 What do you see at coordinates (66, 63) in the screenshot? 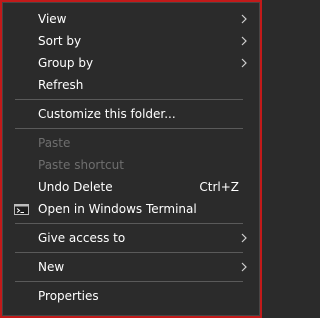
I see `menu-item-label: Group by` at bounding box center [66, 63].